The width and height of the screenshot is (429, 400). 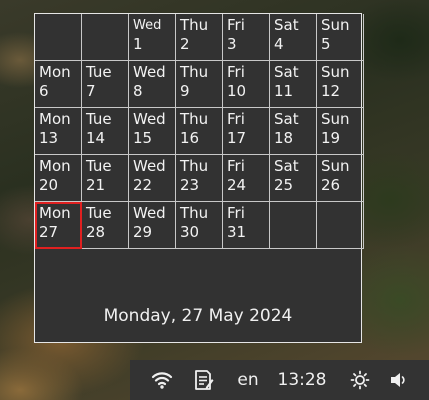 I want to click on volume-icon, so click(x=398, y=380).